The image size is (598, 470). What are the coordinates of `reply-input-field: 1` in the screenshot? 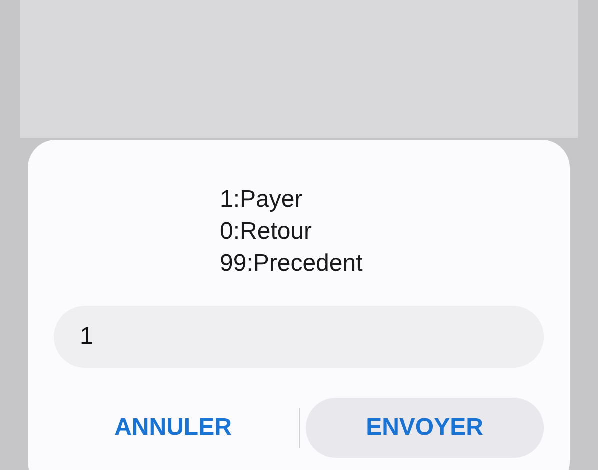 It's located at (299, 337).